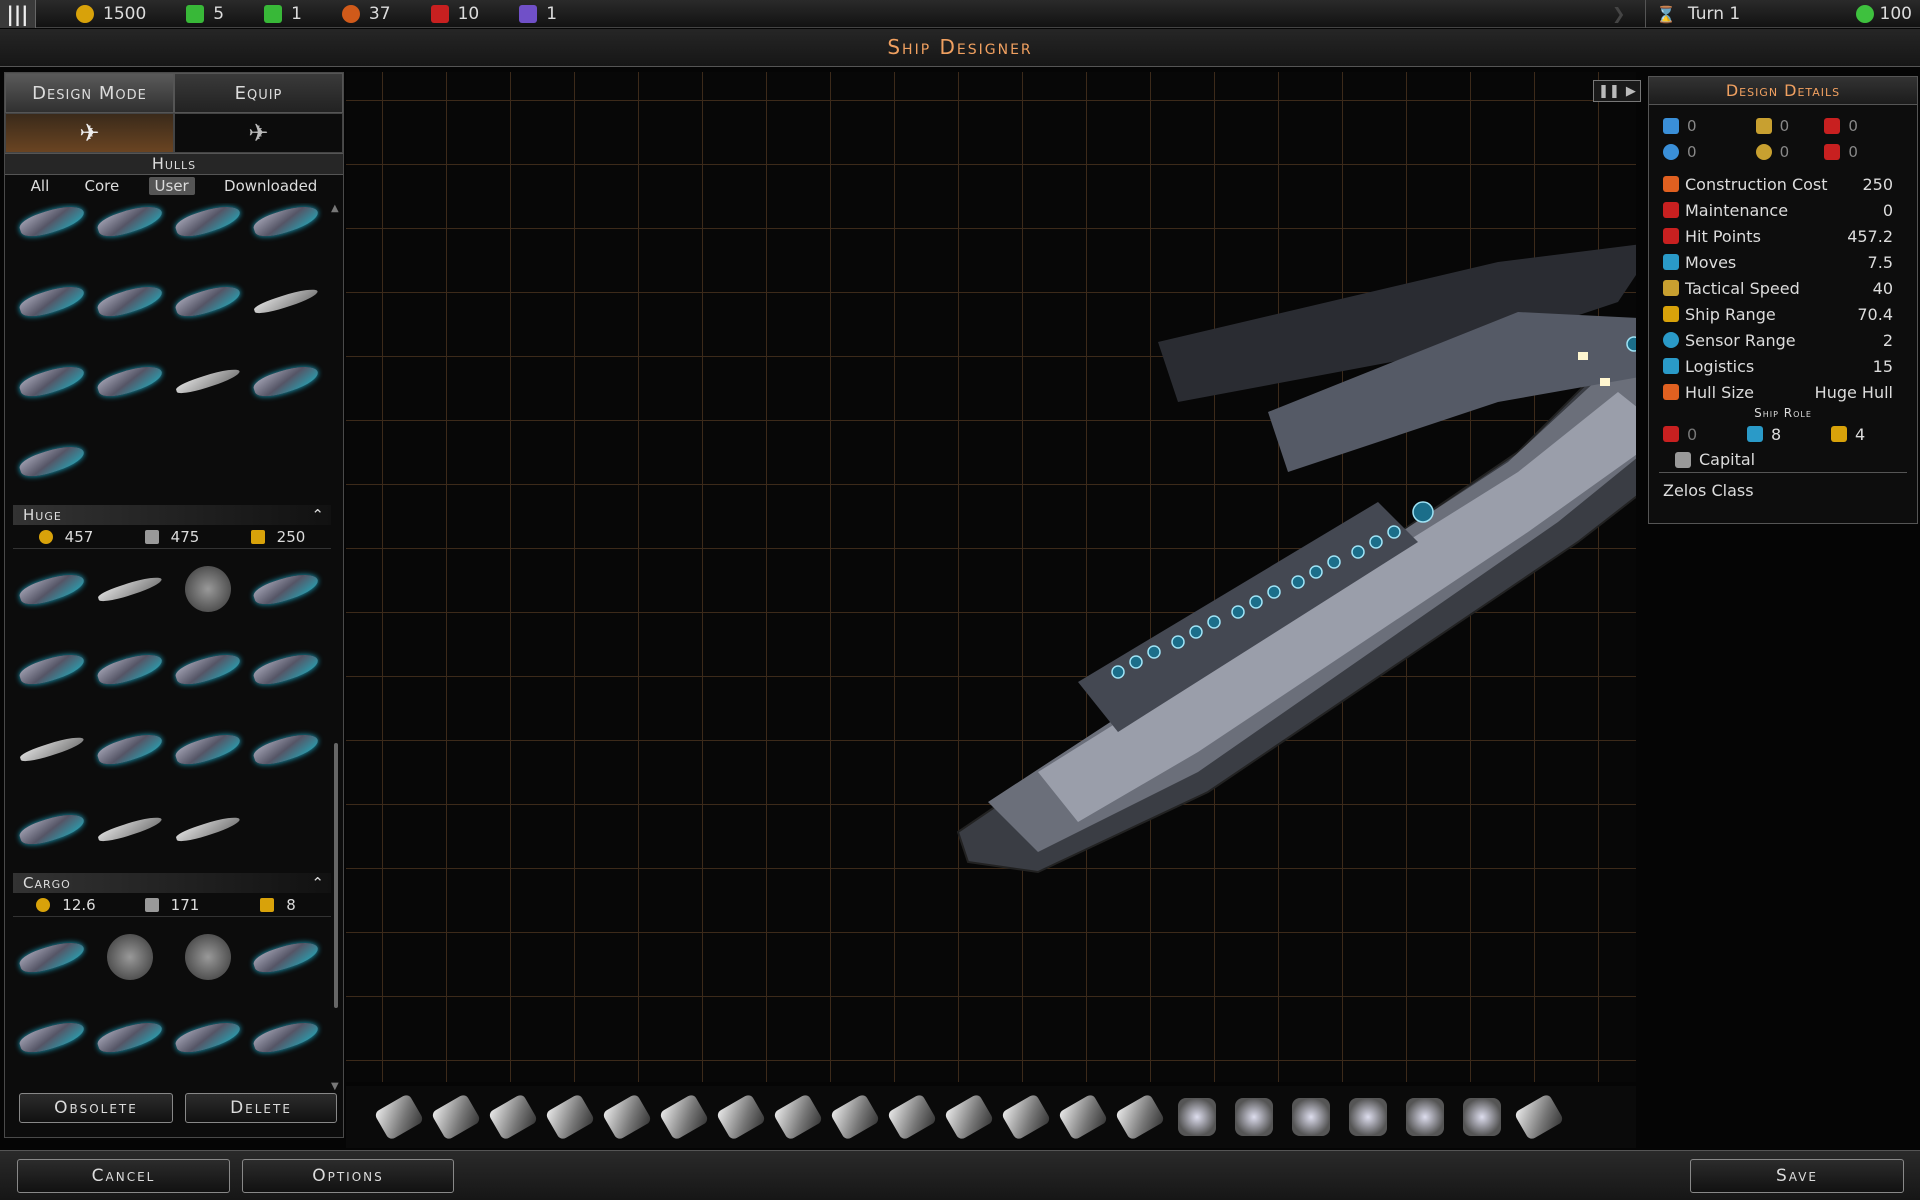 Image resolution: width=1920 pixels, height=1200 pixels. What do you see at coordinates (348, 1176) in the screenshot?
I see `options-button: Options` at bounding box center [348, 1176].